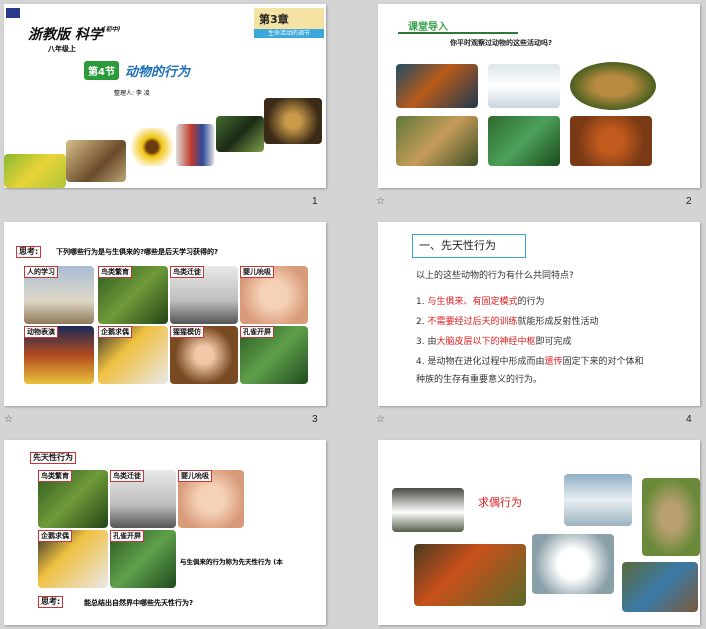  What do you see at coordinates (152, 147) in the screenshot?
I see `sunflower-photo` at bounding box center [152, 147].